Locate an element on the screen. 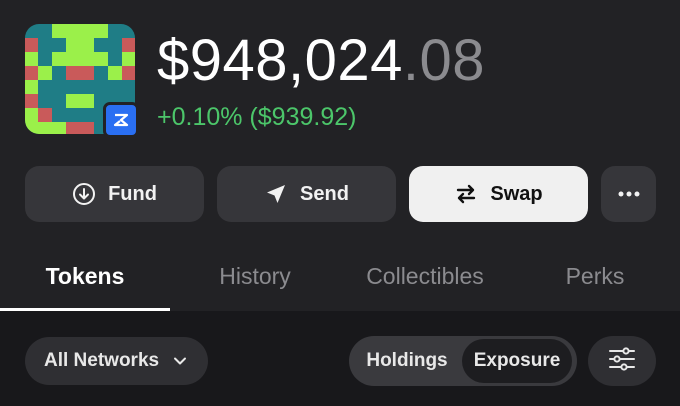  fund-label: Fund is located at coordinates (132, 193).